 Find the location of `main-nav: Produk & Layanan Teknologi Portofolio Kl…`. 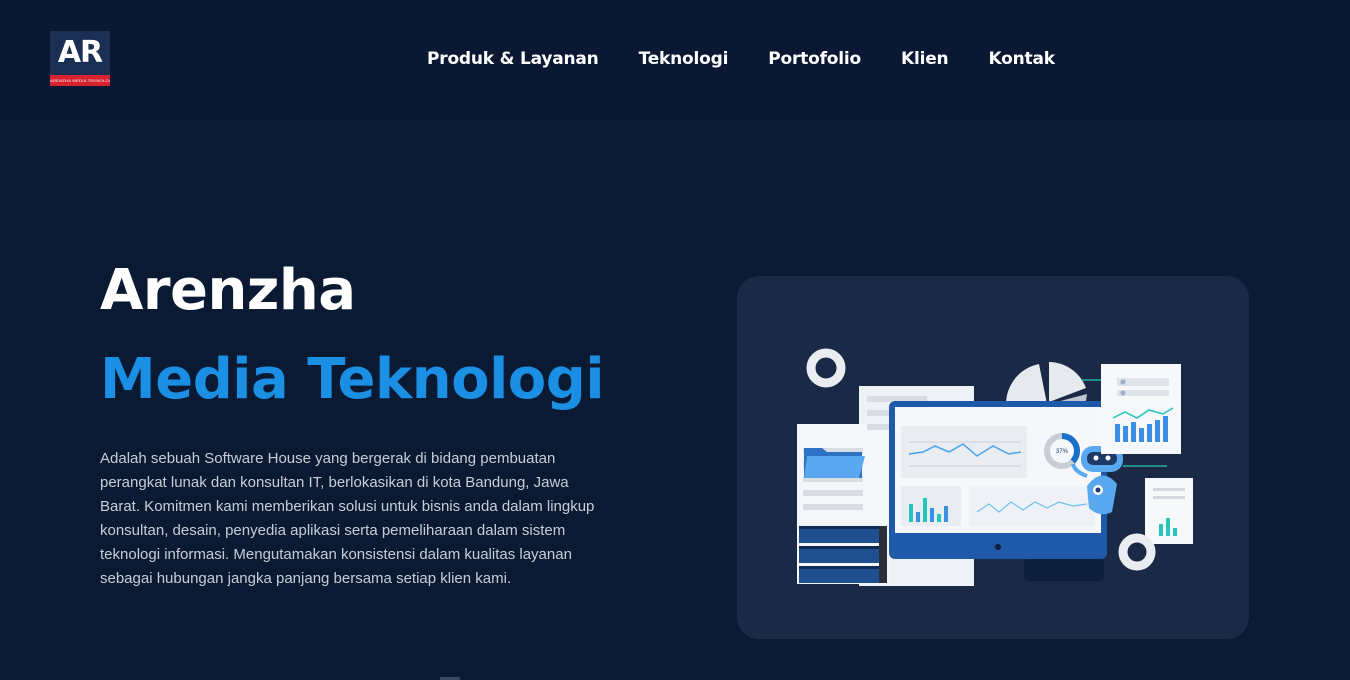

main-nav: Produk & Layanan Teknologi Portofolio Kl… is located at coordinates (761, 59).